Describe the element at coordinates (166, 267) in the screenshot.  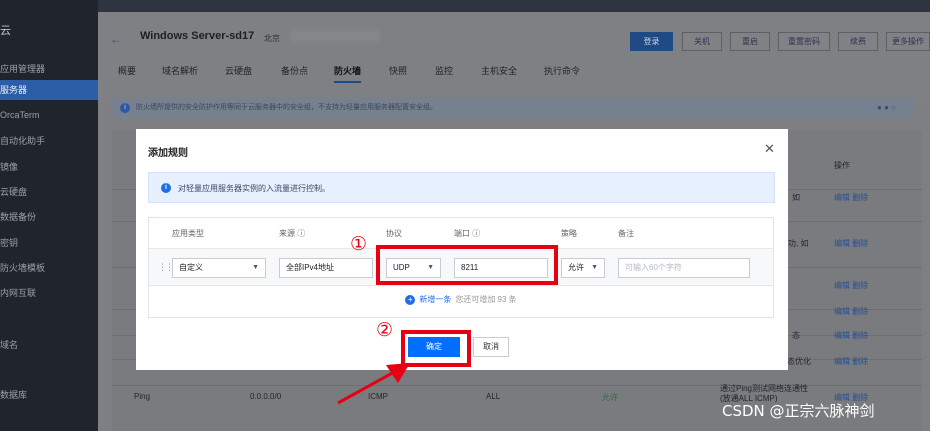
I see `drag-handle-icon: ⋮⋮` at that location.